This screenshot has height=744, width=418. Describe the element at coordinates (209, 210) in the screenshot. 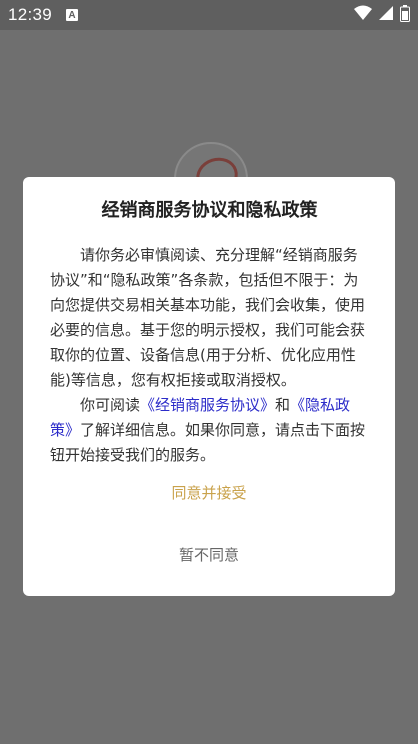

I see `dialog-title: 经销商服务协议和隐私政策` at that location.